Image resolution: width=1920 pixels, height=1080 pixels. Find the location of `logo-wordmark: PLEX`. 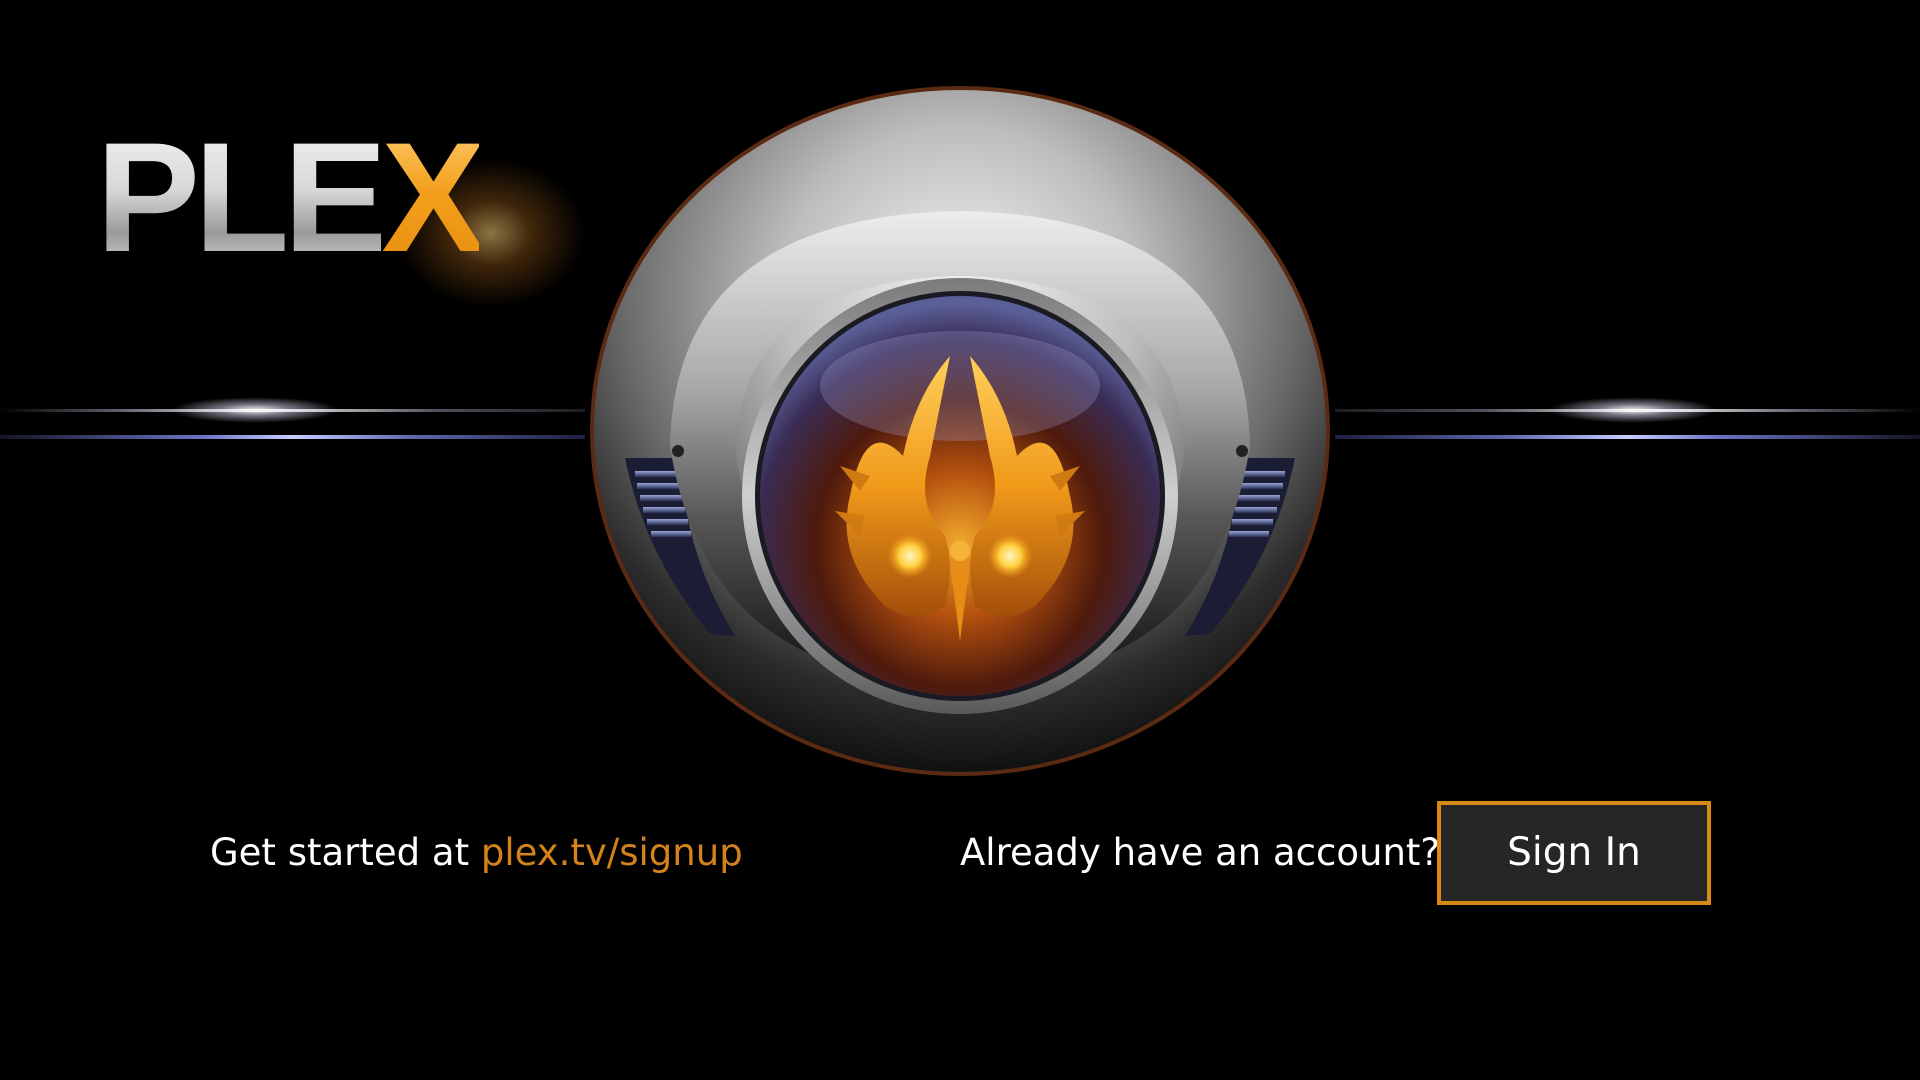

logo-wordmark: PLEX is located at coordinates (290, 198).